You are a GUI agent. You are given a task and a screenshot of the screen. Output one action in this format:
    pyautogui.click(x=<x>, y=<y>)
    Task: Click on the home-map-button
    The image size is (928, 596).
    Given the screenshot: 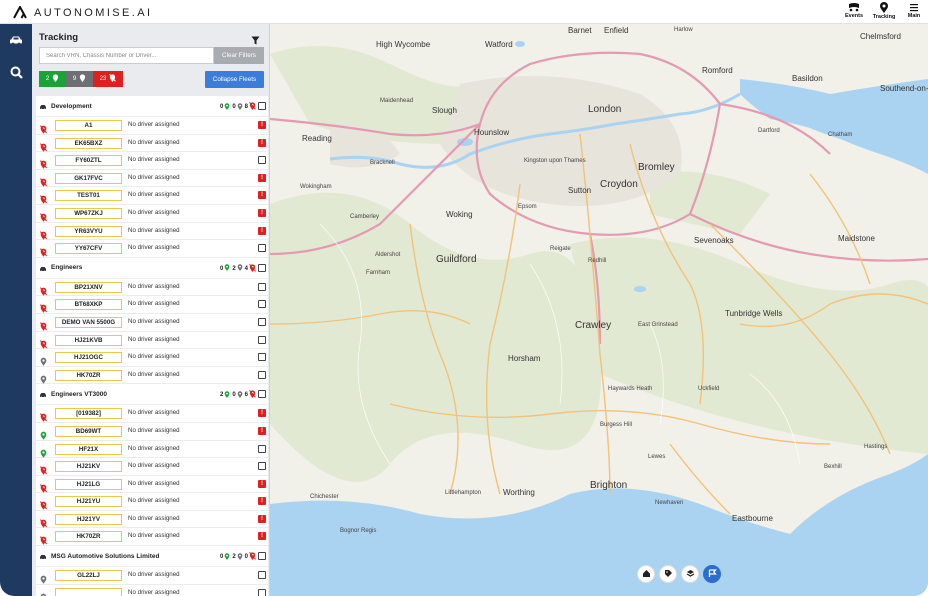 What is the action you would take?
    pyautogui.click(x=646, y=574)
    